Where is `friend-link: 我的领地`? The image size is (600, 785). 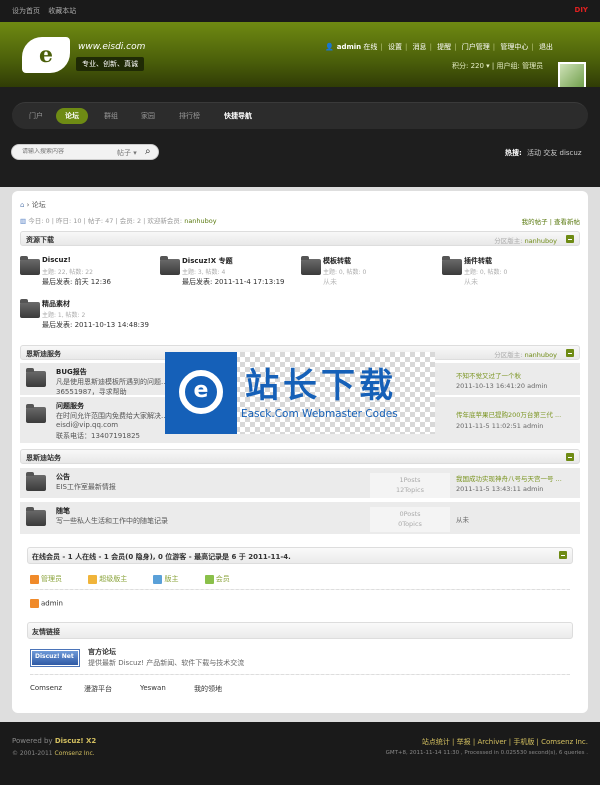 friend-link: 我的领地 is located at coordinates (208, 689).